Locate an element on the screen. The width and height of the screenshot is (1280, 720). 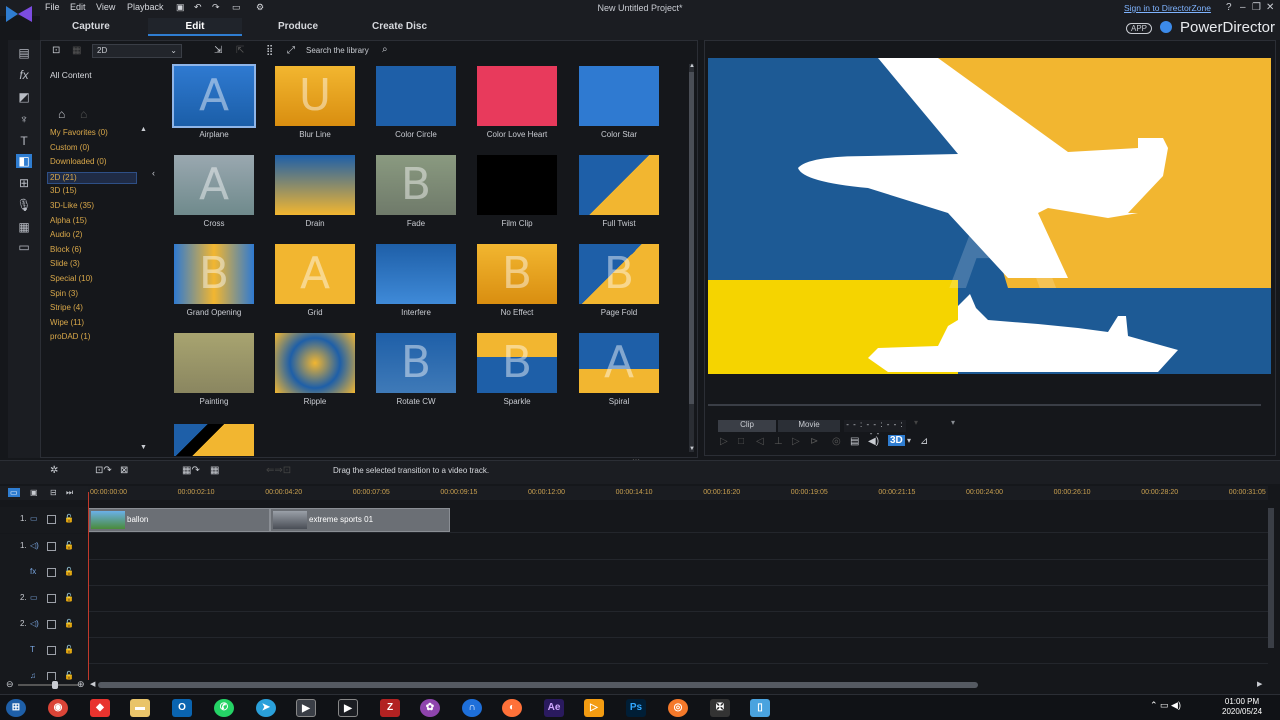
view-mode-icon: ⣿ is located at coordinates (269, 50).